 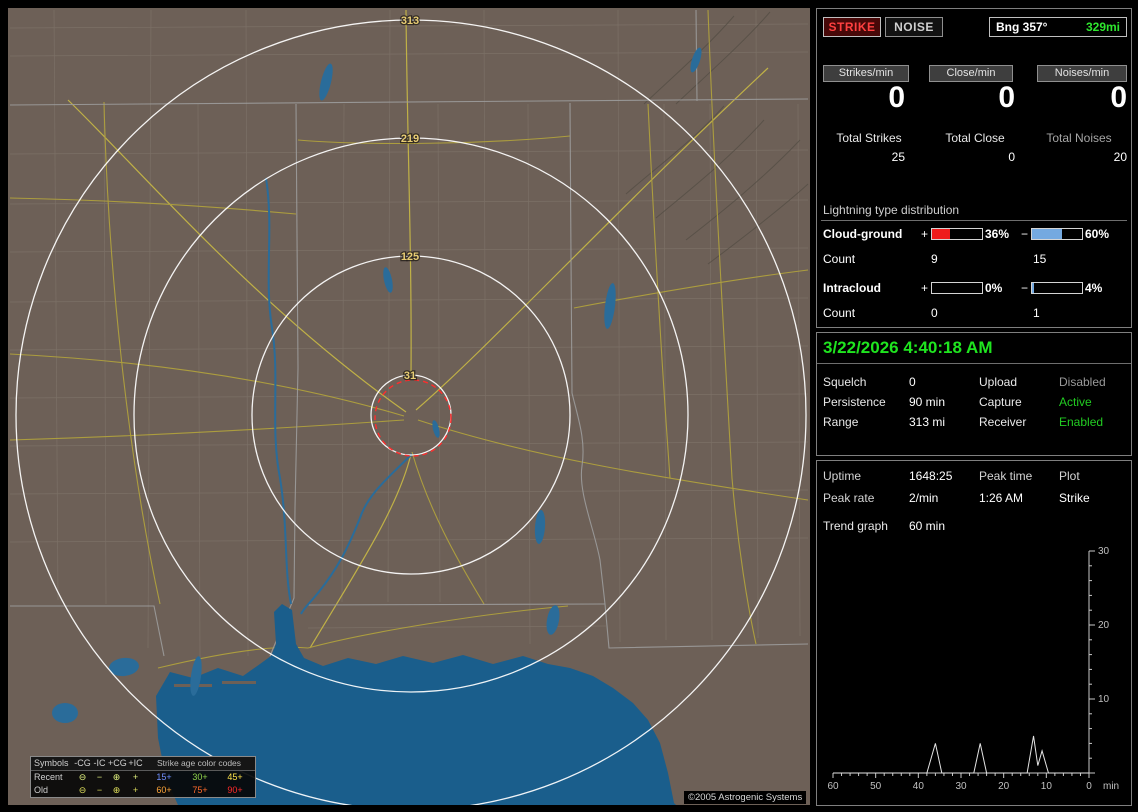 I want to click on total-noises-label: Total Noises, so click(x=1079, y=138).